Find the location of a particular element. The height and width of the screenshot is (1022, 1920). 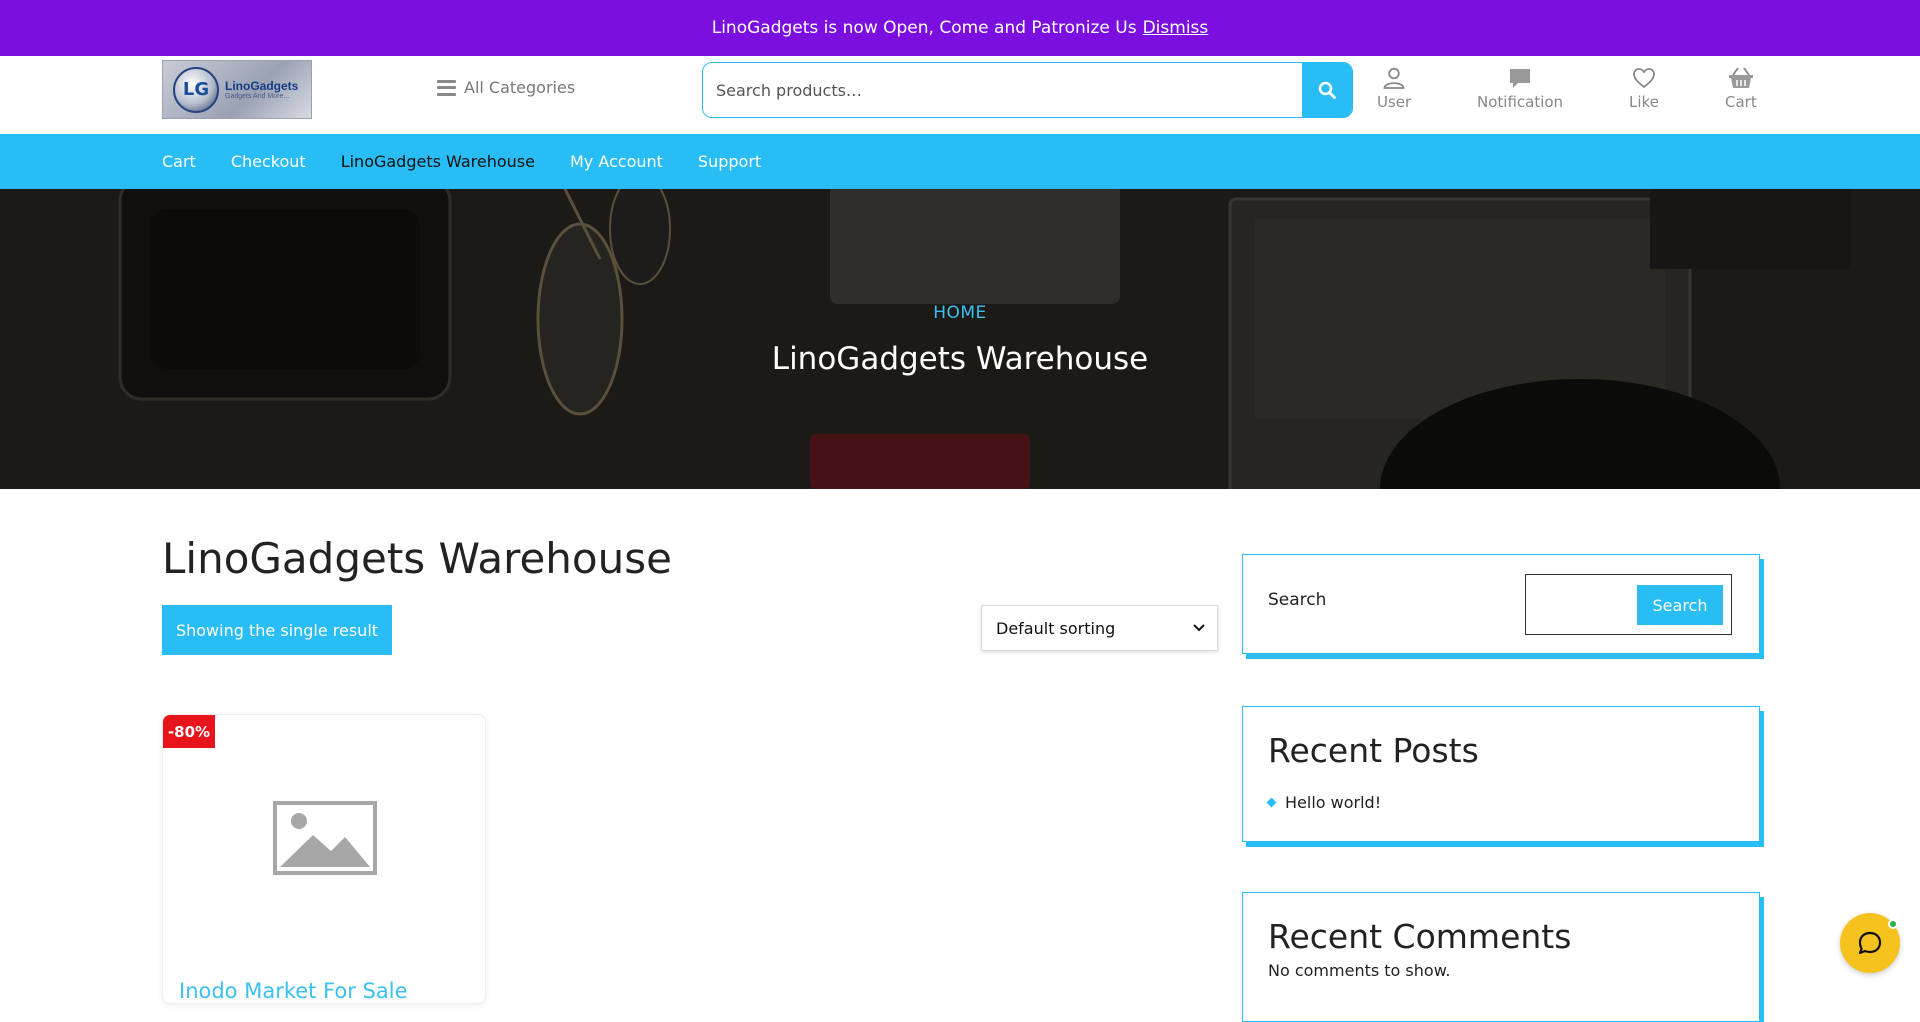

breadcrumb-home: HOME is located at coordinates (960, 313).